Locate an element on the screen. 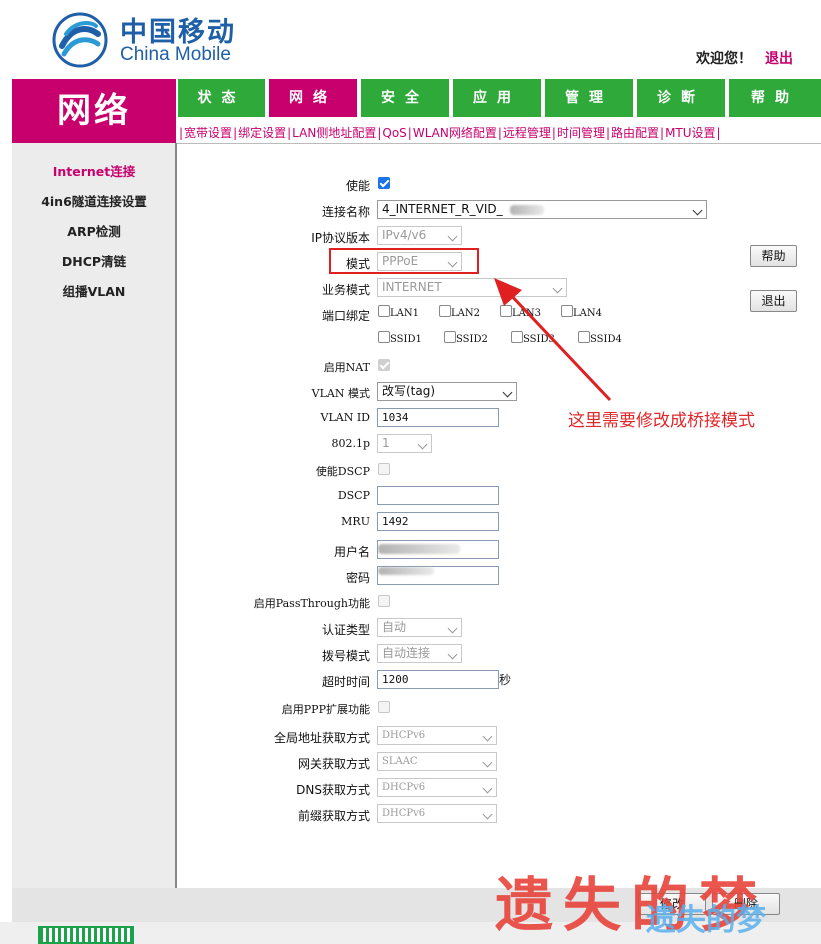 The width and height of the screenshot is (821, 944). sidebar-item-4in6: 4in6隧道连接设置 is located at coordinates (94, 200).